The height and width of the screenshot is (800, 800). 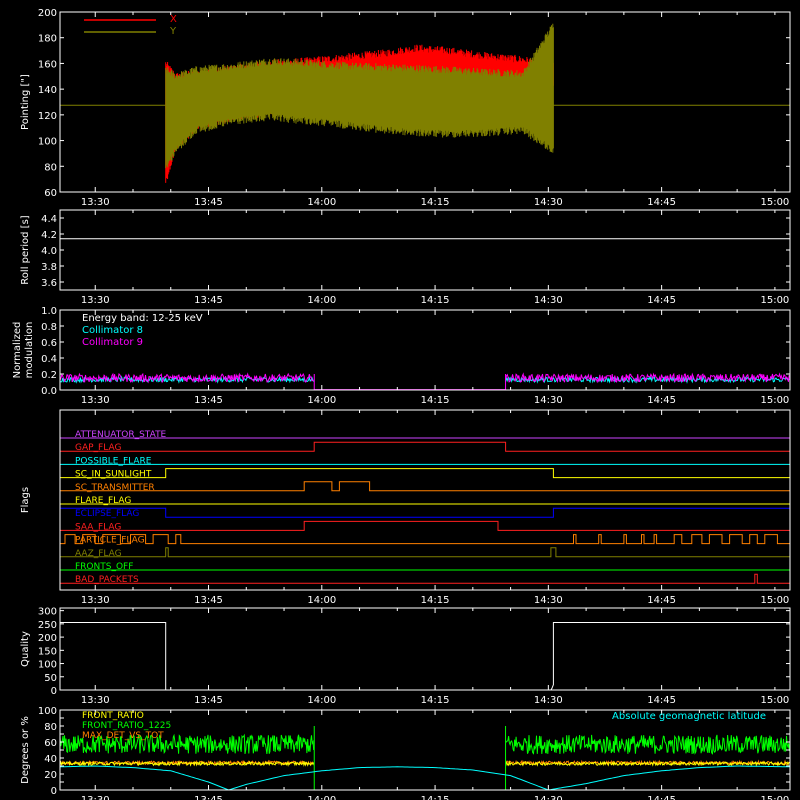 I want to click on modulation-ylabel: modulation, so click(x=29, y=350).